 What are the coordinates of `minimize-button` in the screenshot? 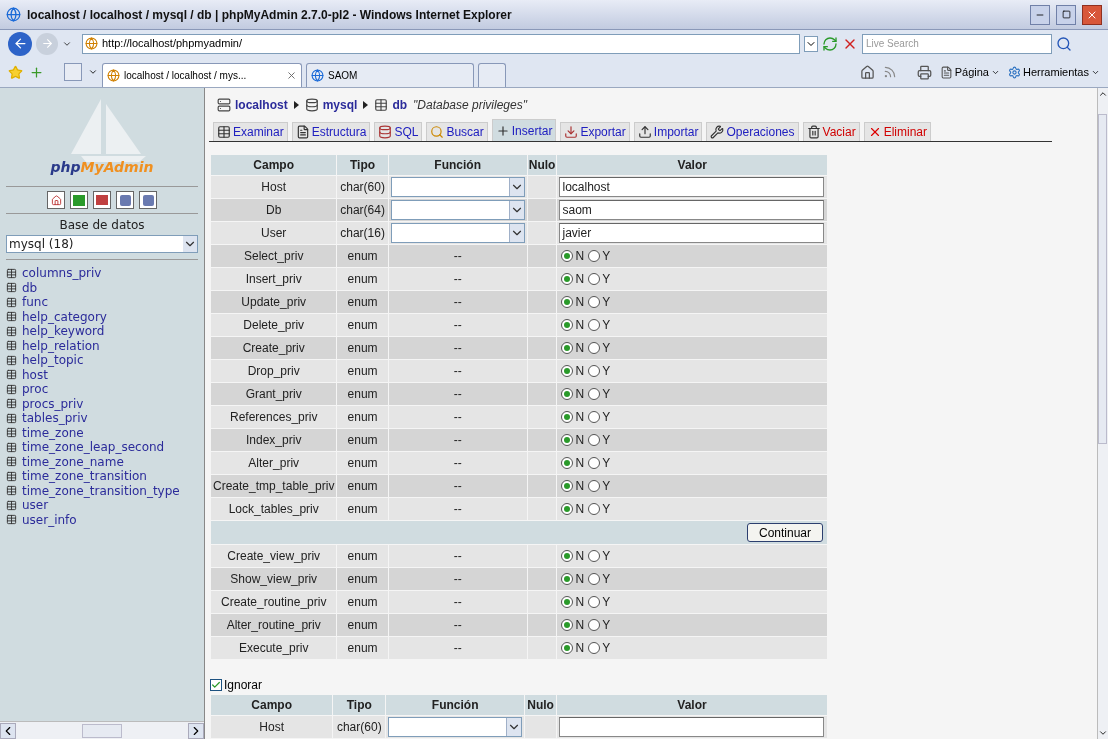 It's located at (1040, 14).